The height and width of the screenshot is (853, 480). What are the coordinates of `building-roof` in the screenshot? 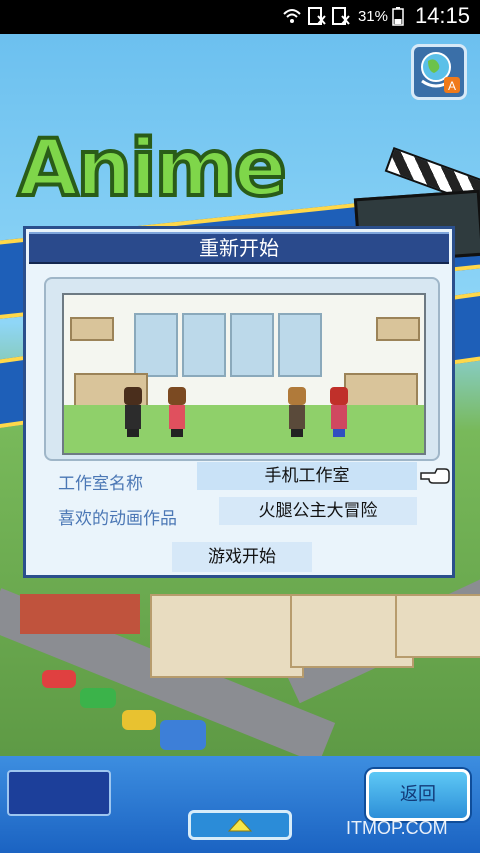 It's located at (80, 614).